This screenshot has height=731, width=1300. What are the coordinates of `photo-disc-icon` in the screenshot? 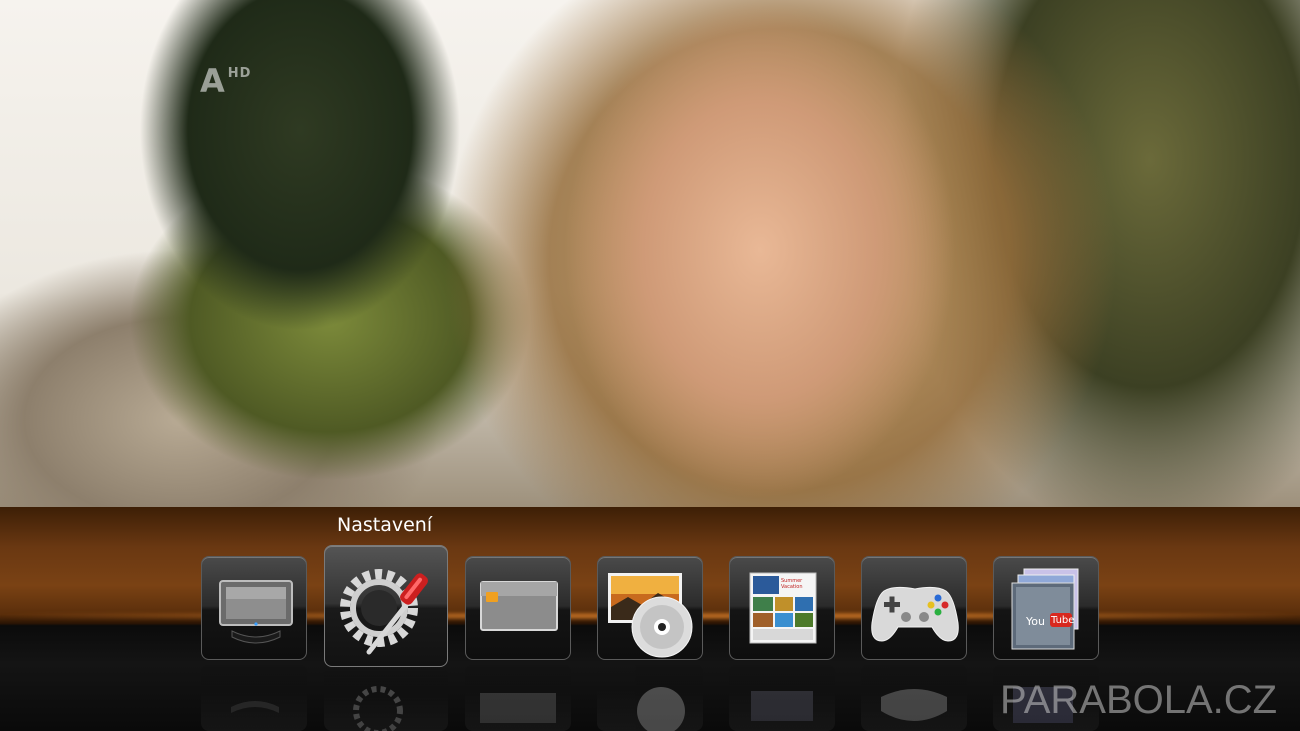 It's located at (650, 615).